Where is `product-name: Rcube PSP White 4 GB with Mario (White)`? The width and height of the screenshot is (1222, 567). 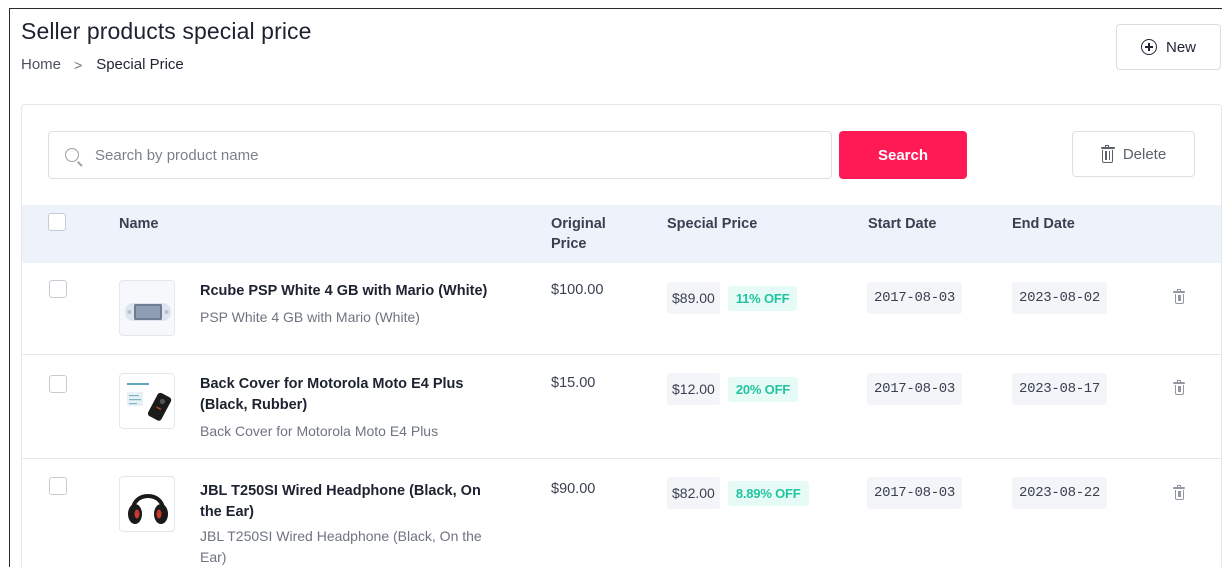 product-name: Rcube PSP White 4 GB with Mario (White) is located at coordinates (350, 291).